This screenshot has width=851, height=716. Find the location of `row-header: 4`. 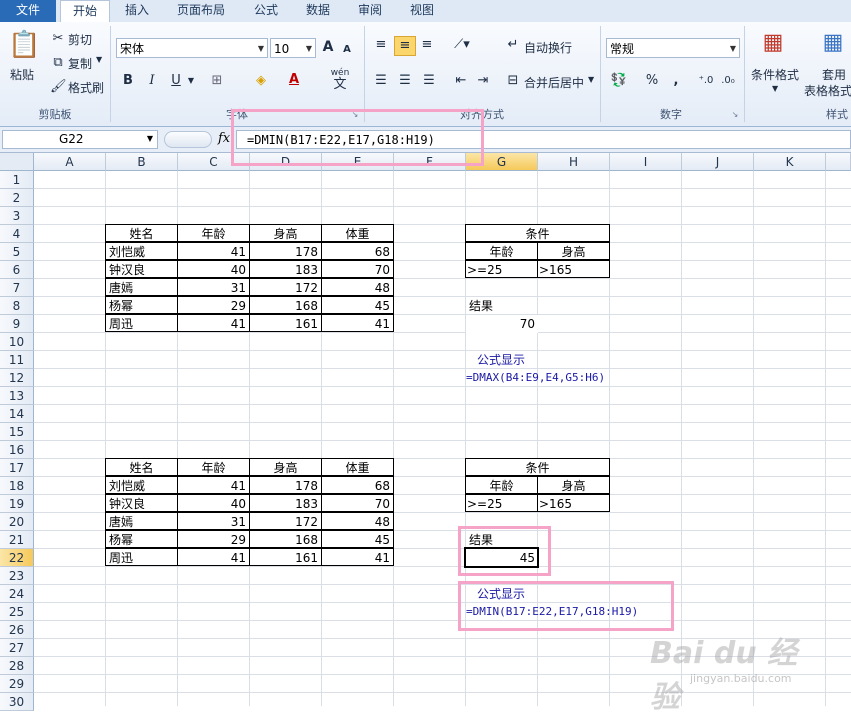

row-header: 4 is located at coordinates (17, 234).